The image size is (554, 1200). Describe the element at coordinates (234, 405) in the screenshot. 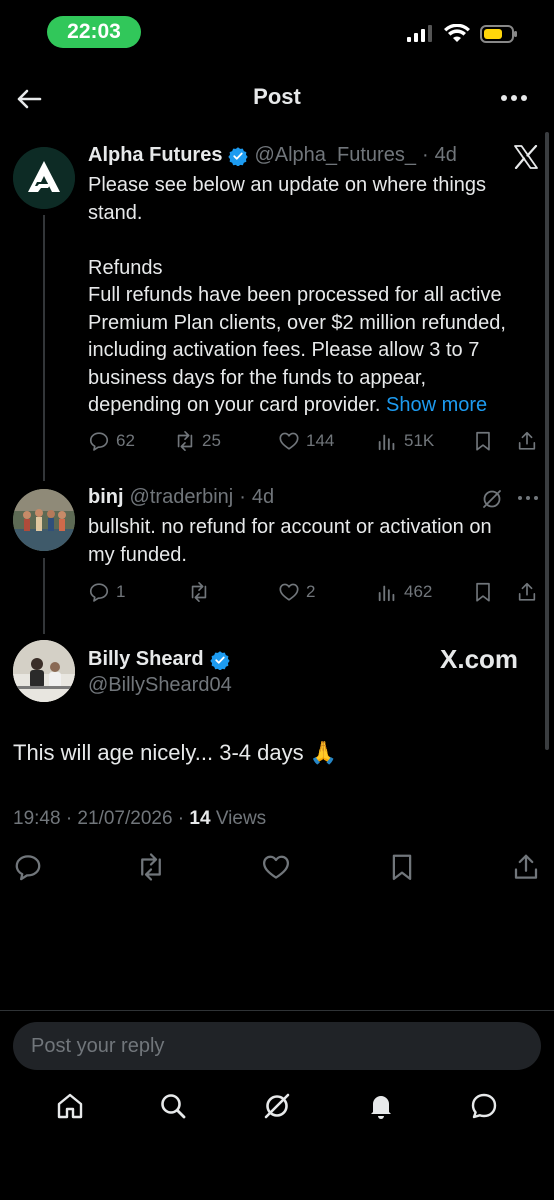

I see `tweet1-line: depending on your card provider.` at that location.